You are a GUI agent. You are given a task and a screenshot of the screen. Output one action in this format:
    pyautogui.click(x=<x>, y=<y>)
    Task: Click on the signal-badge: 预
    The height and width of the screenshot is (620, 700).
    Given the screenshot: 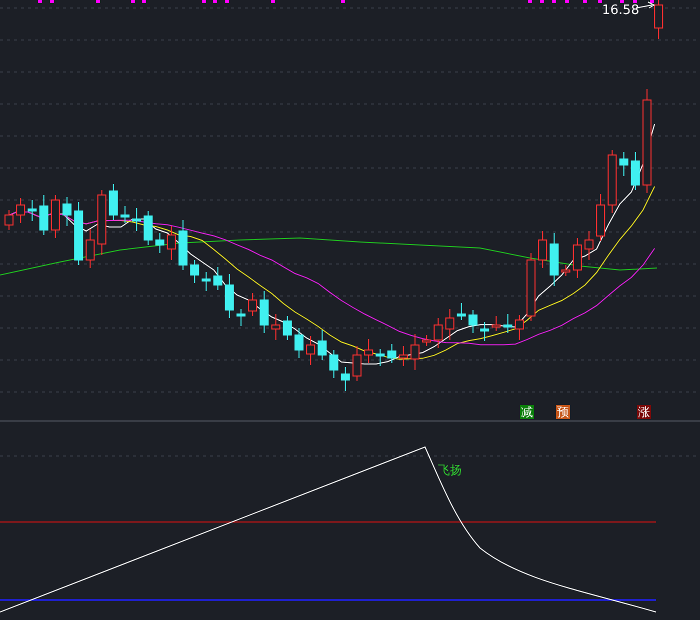 What is the action you would take?
    pyautogui.click(x=563, y=412)
    